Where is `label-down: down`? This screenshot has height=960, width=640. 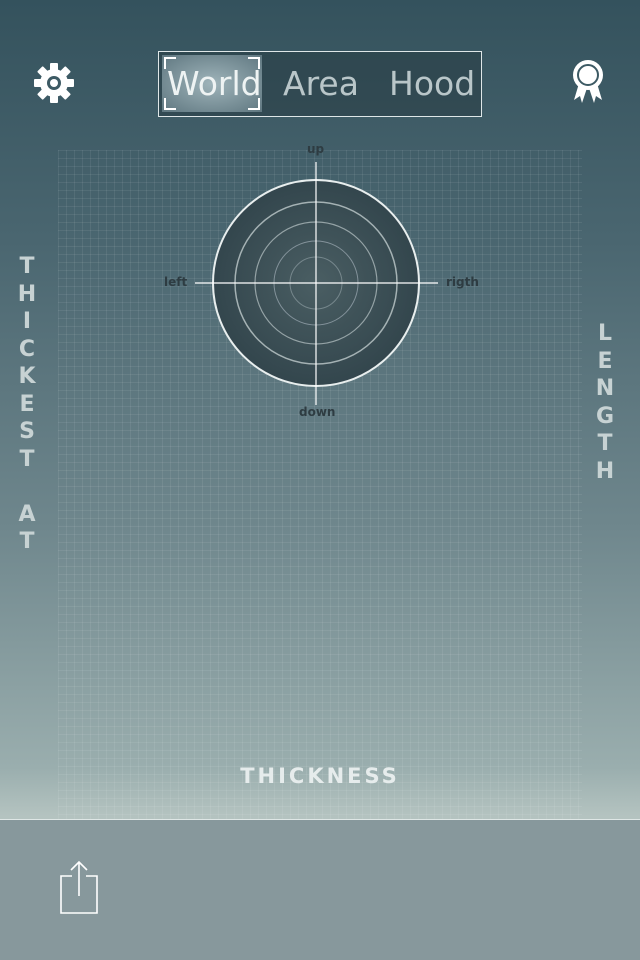 label-down: down is located at coordinates (317, 412).